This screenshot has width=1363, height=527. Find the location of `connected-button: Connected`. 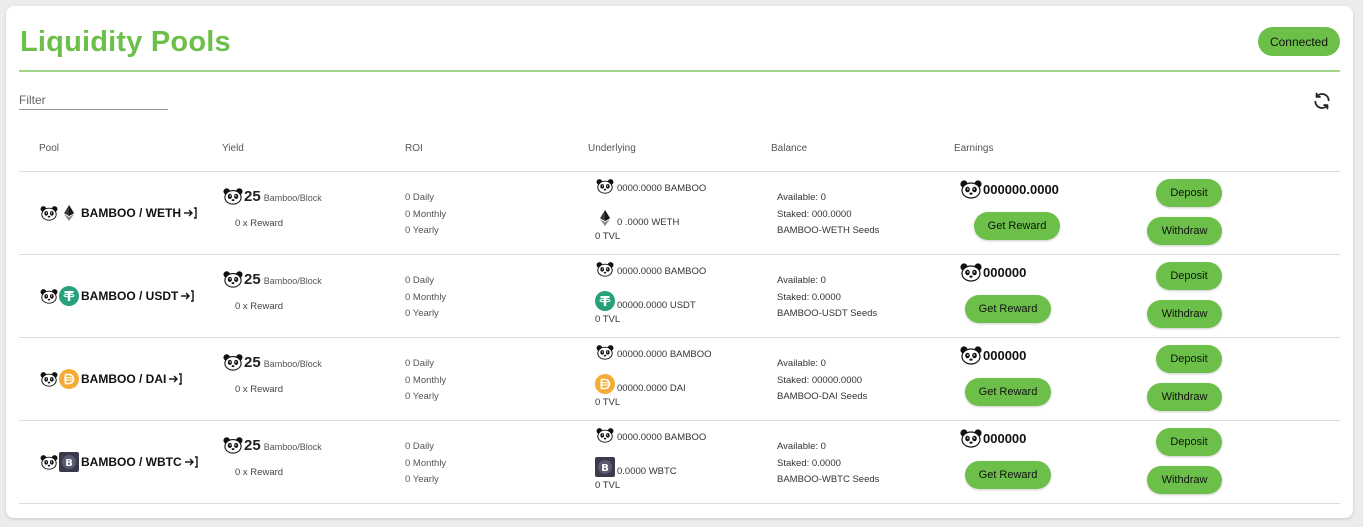

connected-button: Connected is located at coordinates (1299, 41).